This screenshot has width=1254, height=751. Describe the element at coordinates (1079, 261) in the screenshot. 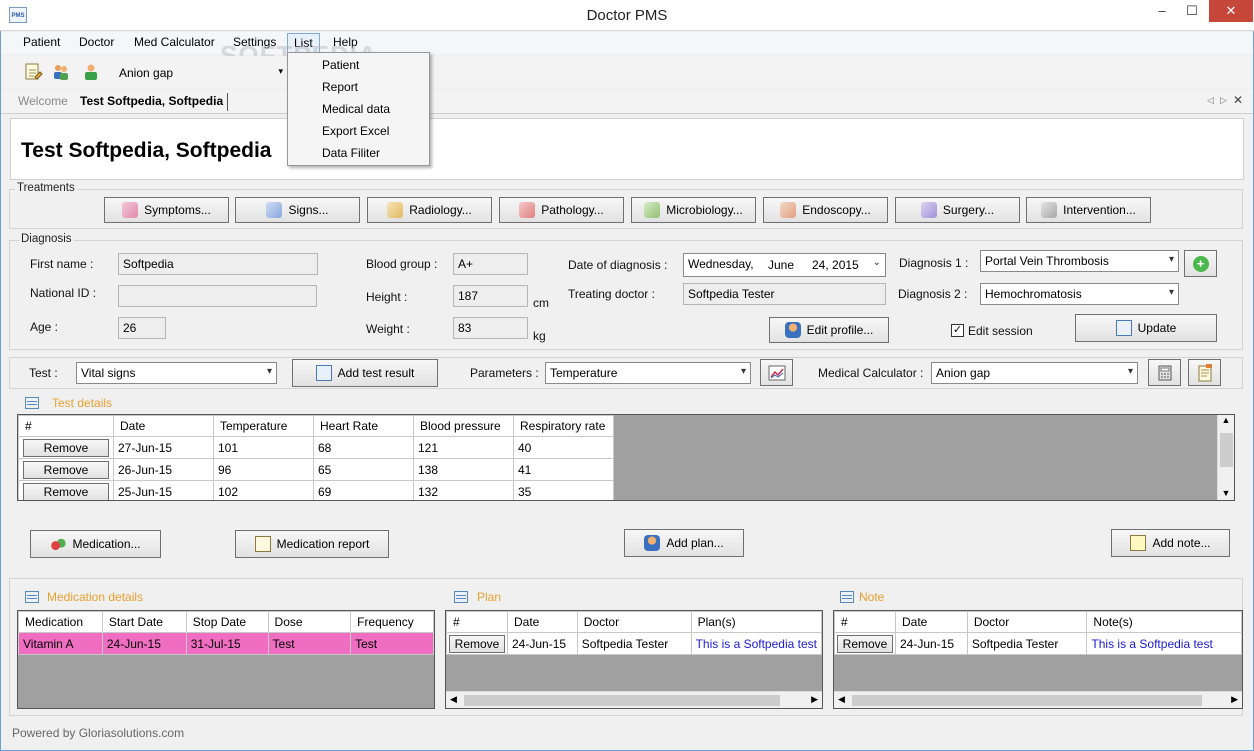

I see `diagnosis-1-select: Portal Vein Thrombosis ▾` at that location.